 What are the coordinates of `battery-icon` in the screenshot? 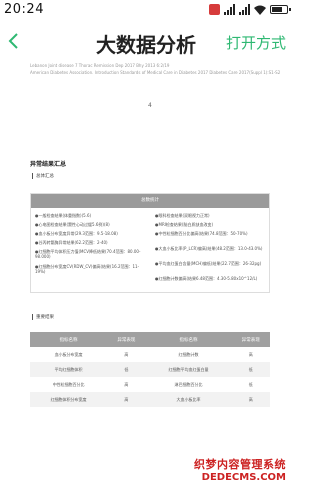 It's located at (280, 9).